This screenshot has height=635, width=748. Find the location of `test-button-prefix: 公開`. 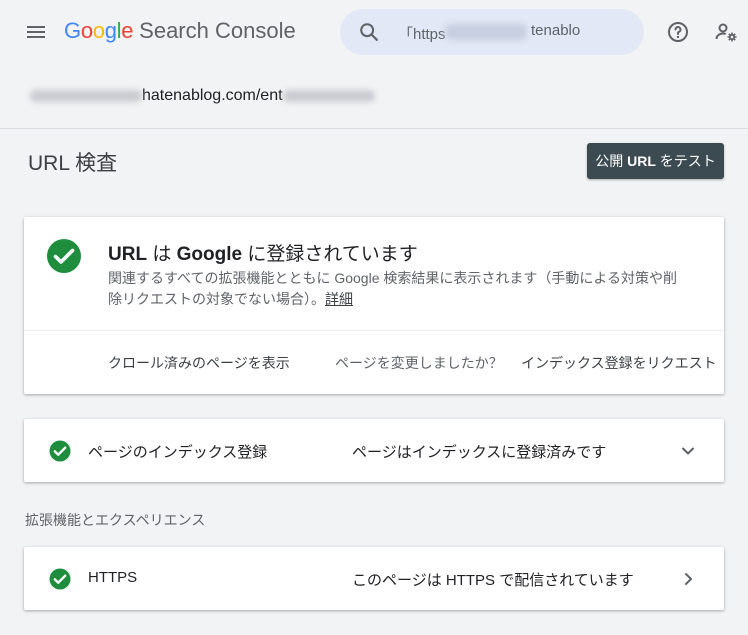

test-button-prefix: 公開 is located at coordinates (611, 161).